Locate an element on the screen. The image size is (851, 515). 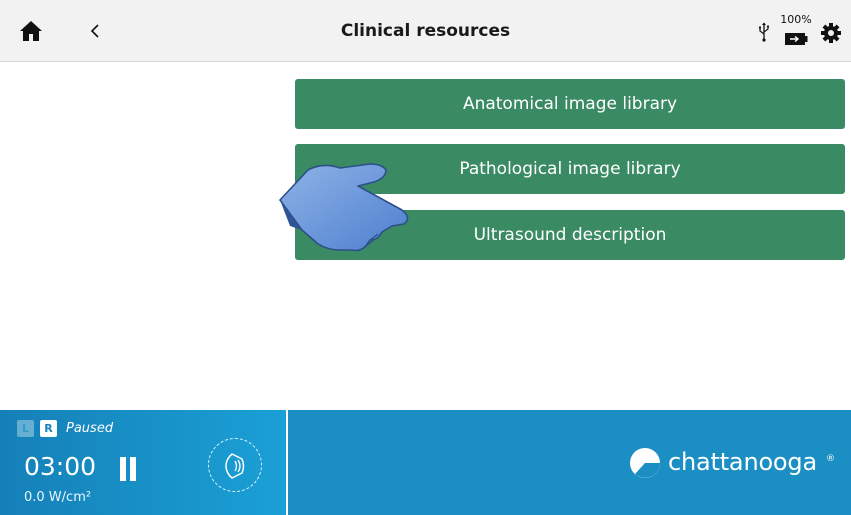
intensity-readout: 0.0 W/cm² is located at coordinates (58, 497).